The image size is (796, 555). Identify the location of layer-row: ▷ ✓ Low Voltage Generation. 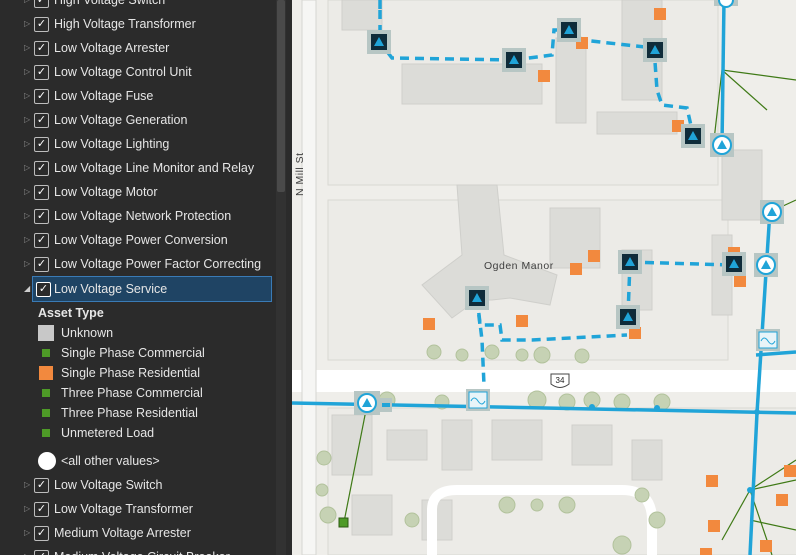
(136, 120).